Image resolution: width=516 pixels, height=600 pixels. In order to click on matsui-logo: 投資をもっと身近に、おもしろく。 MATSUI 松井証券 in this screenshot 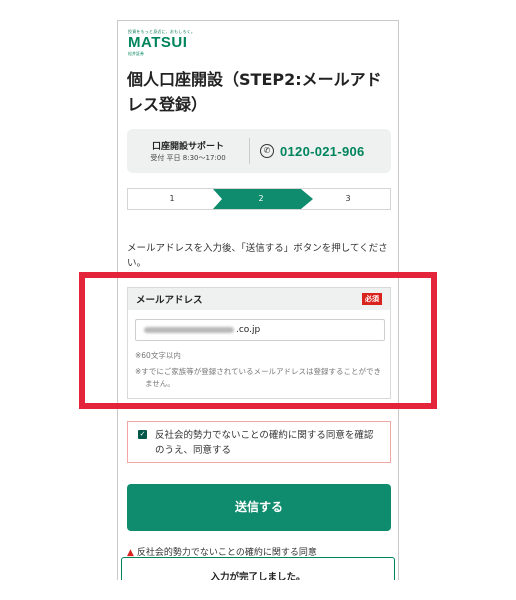, I will do `click(173, 43)`.